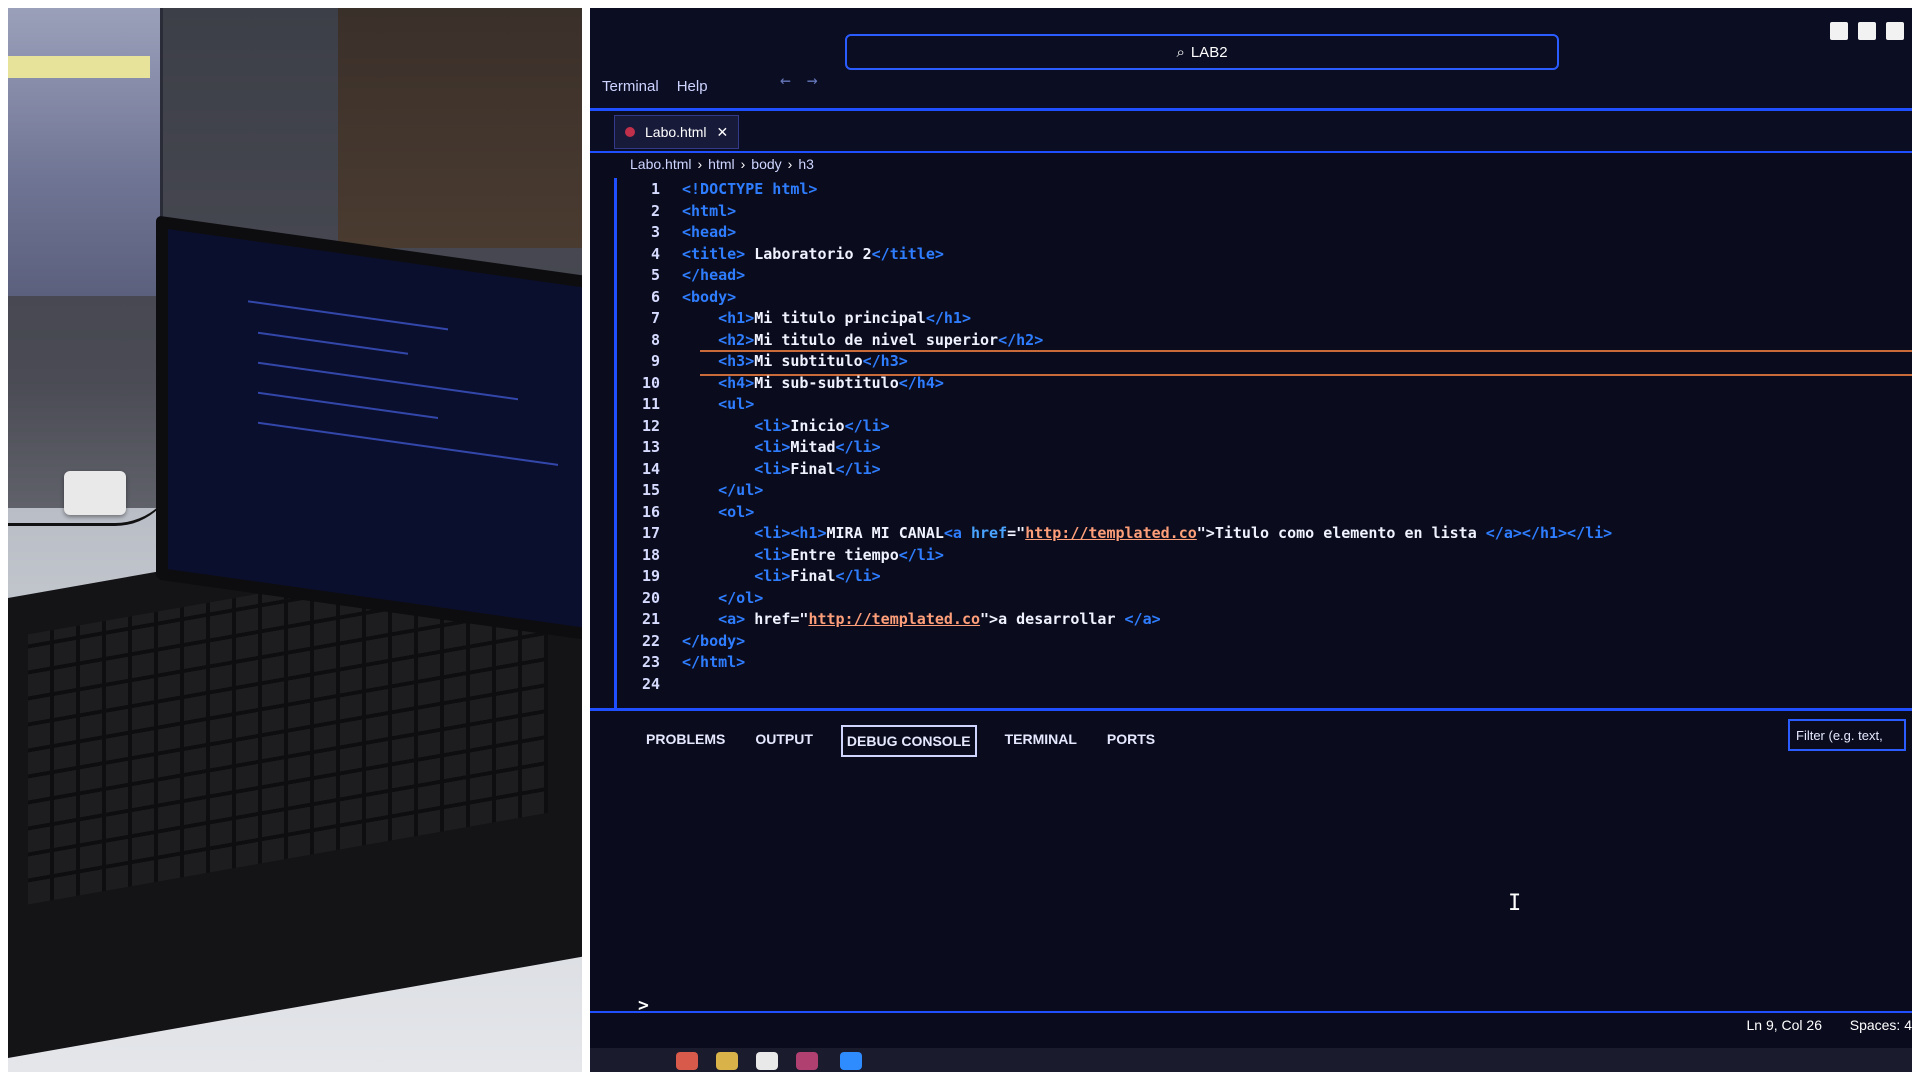  What do you see at coordinates (677, 132) in the screenshot?
I see `tab-labo-html: Labo.html ✕` at bounding box center [677, 132].